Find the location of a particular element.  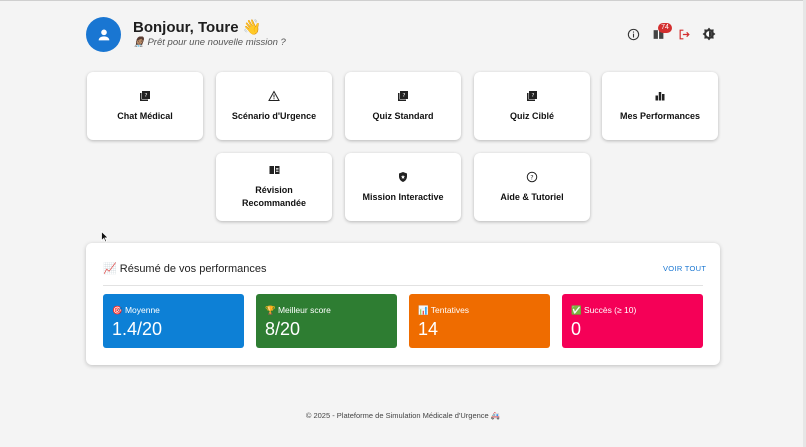

greeting-title: Bonjour, Toure 👋 is located at coordinates (197, 27).